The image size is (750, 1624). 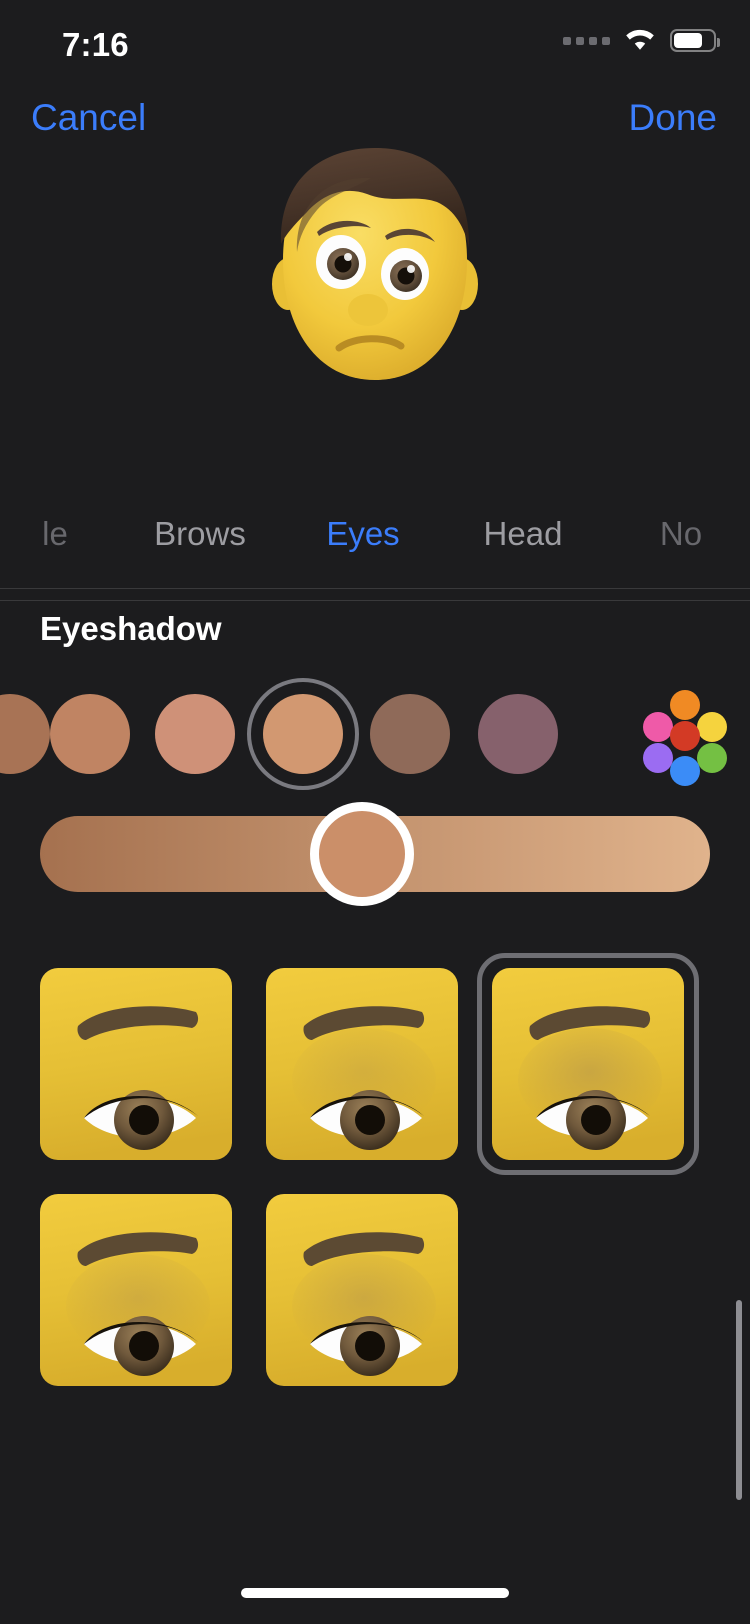 I want to click on category-tab-strip: le Brows Eyes Head No, so click(x=375, y=534).